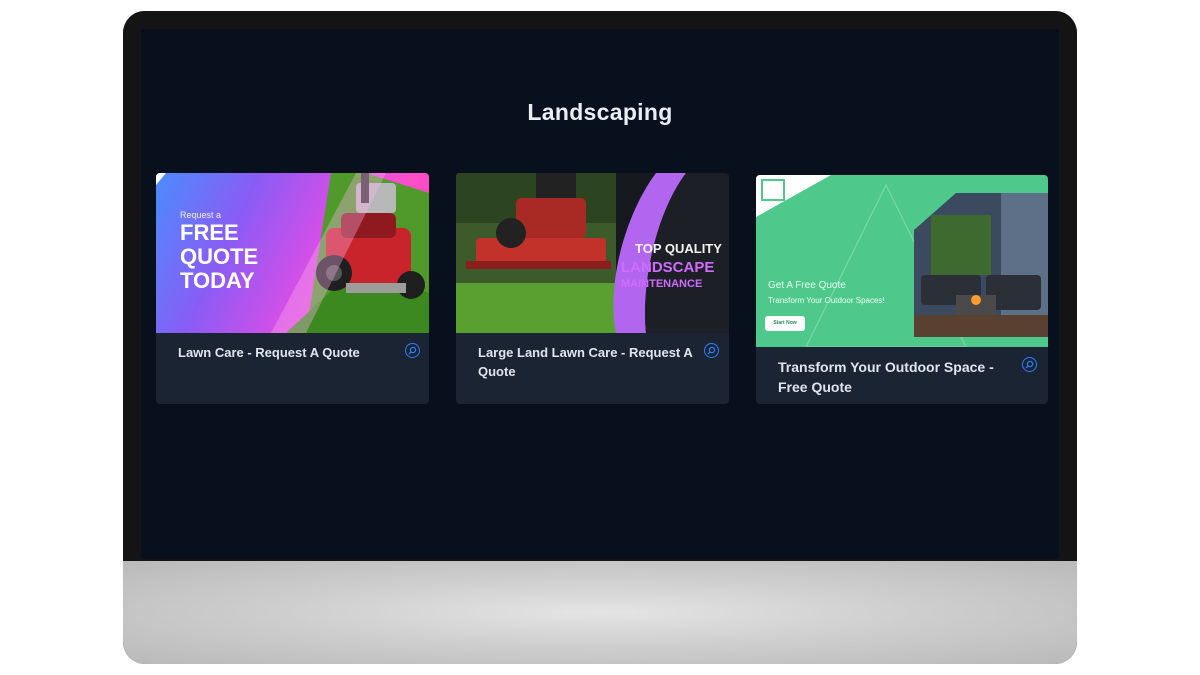  What do you see at coordinates (826, 300) in the screenshot?
I see `promo-subheading: Transform Your Outdoor Spaces!` at bounding box center [826, 300].